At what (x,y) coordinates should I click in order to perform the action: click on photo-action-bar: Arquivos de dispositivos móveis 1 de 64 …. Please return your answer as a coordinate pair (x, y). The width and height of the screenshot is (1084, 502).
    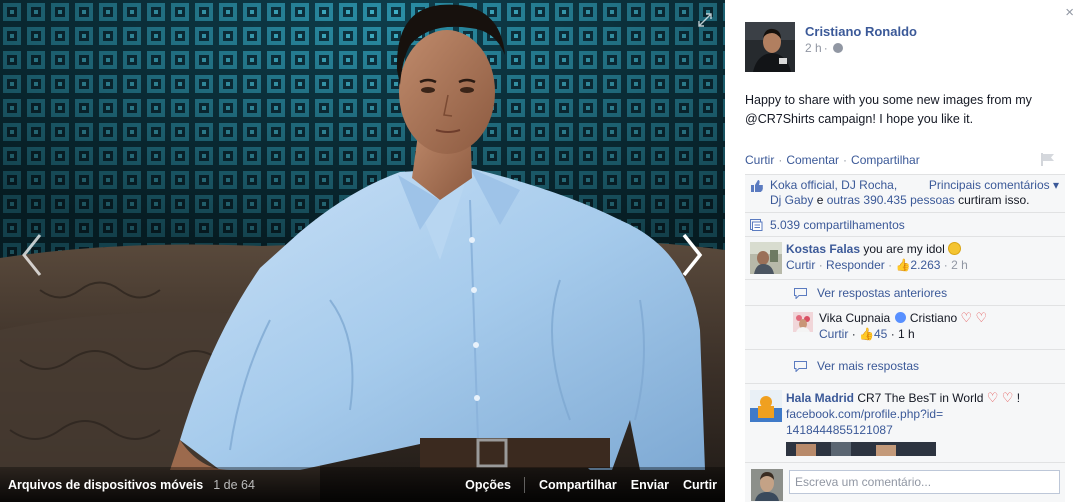
    Looking at the image, I should click on (362, 484).